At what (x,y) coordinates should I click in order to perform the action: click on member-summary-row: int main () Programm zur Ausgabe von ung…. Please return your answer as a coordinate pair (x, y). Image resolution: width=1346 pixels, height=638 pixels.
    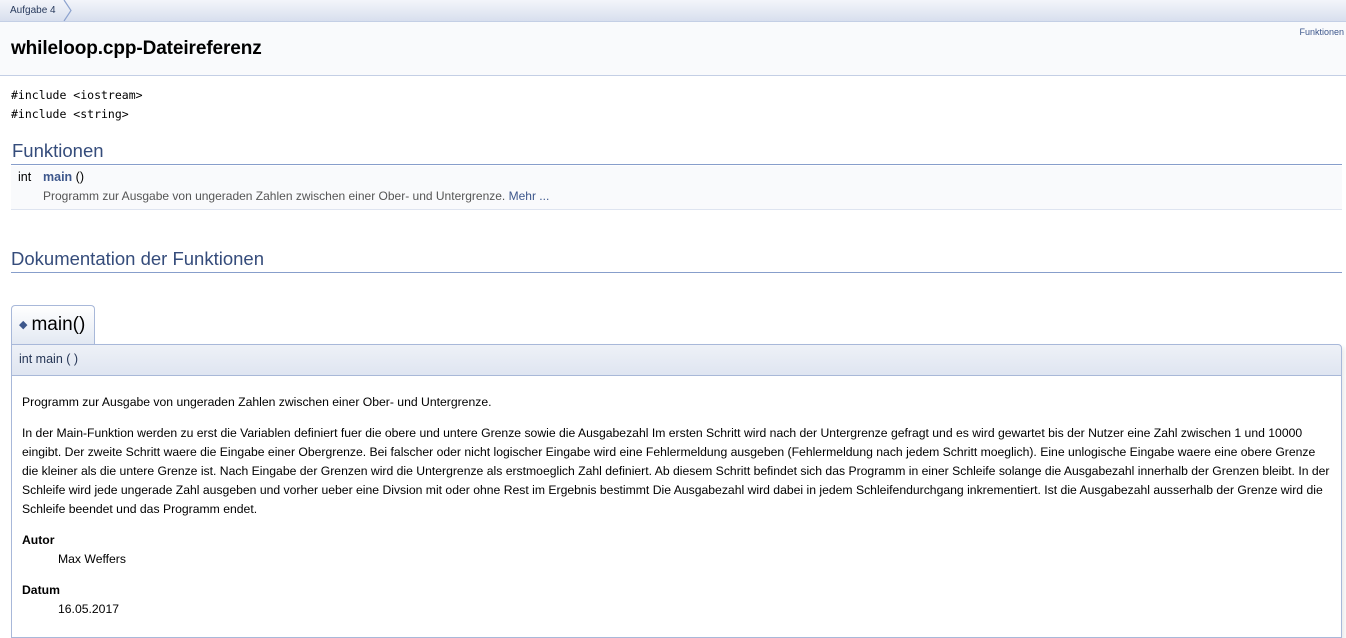
    Looking at the image, I should click on (676, 188).